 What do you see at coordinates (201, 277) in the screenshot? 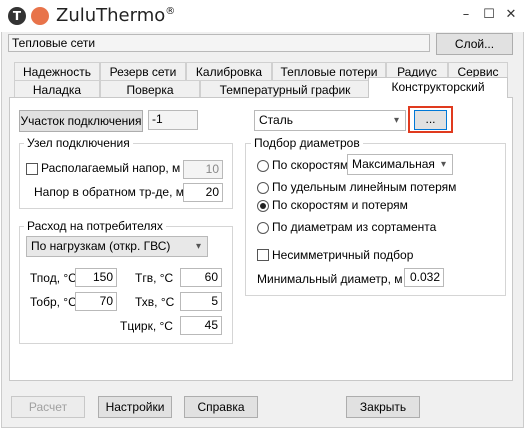
I see `t-hot-input: 60` at bounding box center [201, 277].